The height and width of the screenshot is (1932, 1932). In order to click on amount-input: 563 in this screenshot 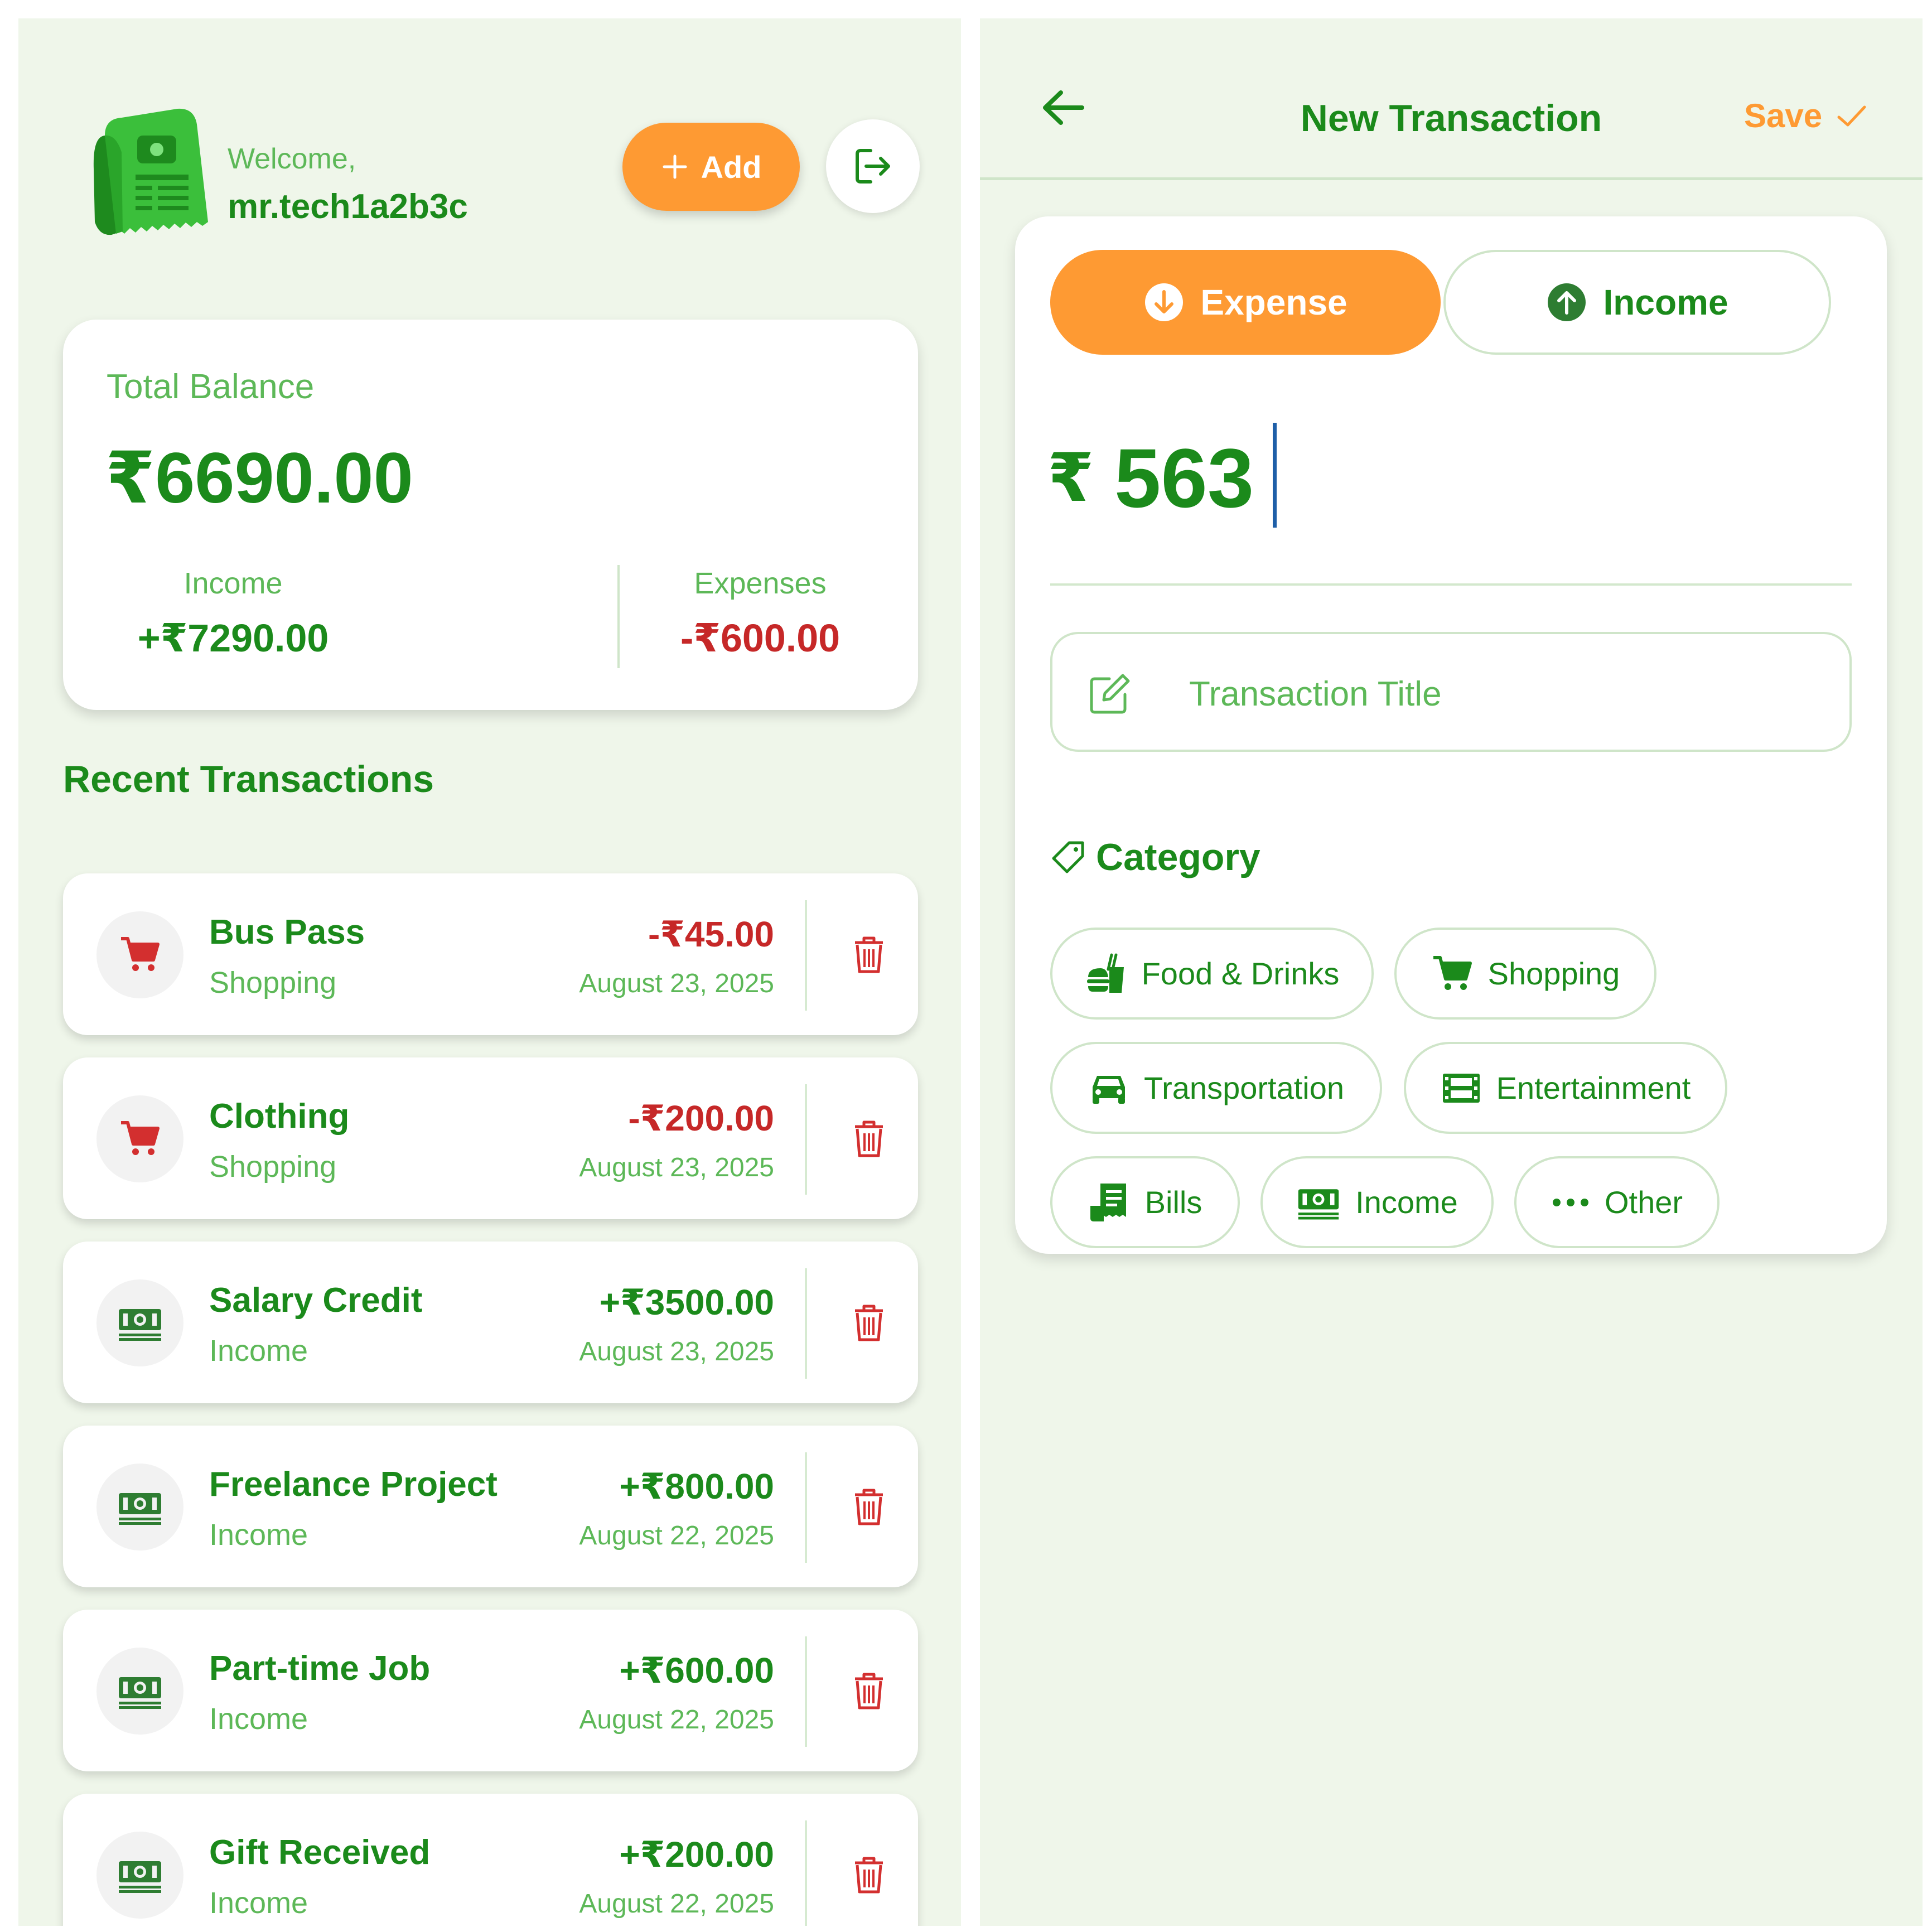, I will do `click(1184, 478)`.